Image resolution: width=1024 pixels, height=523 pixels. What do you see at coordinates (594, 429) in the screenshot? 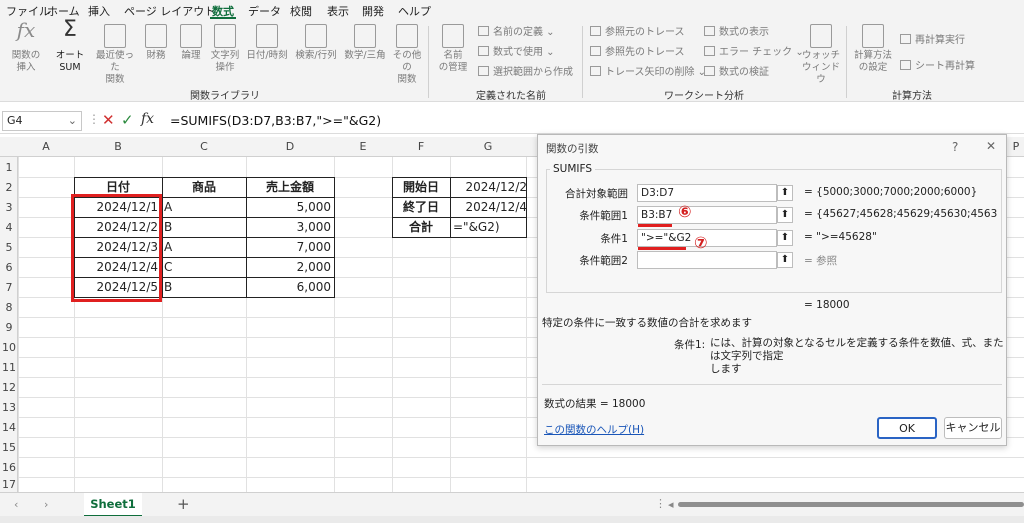
I see `function-help-link: この関数のヘルプ(H)` at bounding box center [594, 429].